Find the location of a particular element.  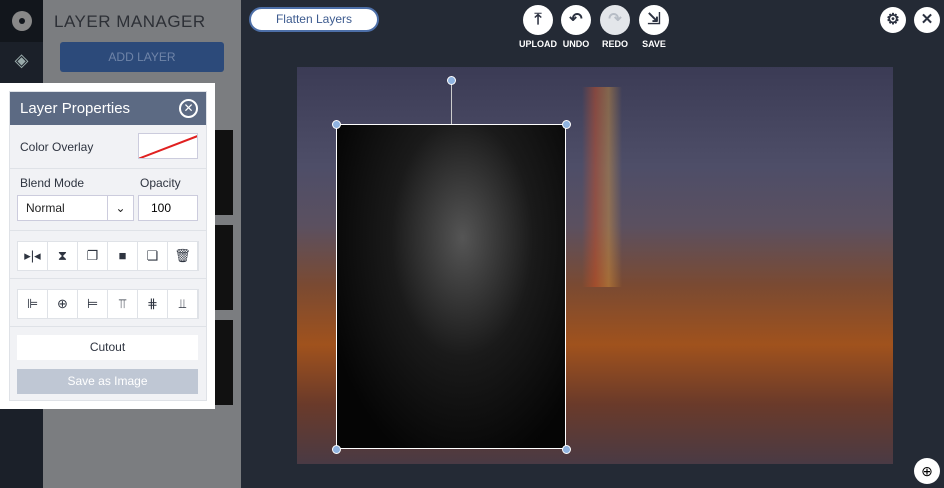

save-button: ⇲ SAVE is located at coordinates (654, 27).